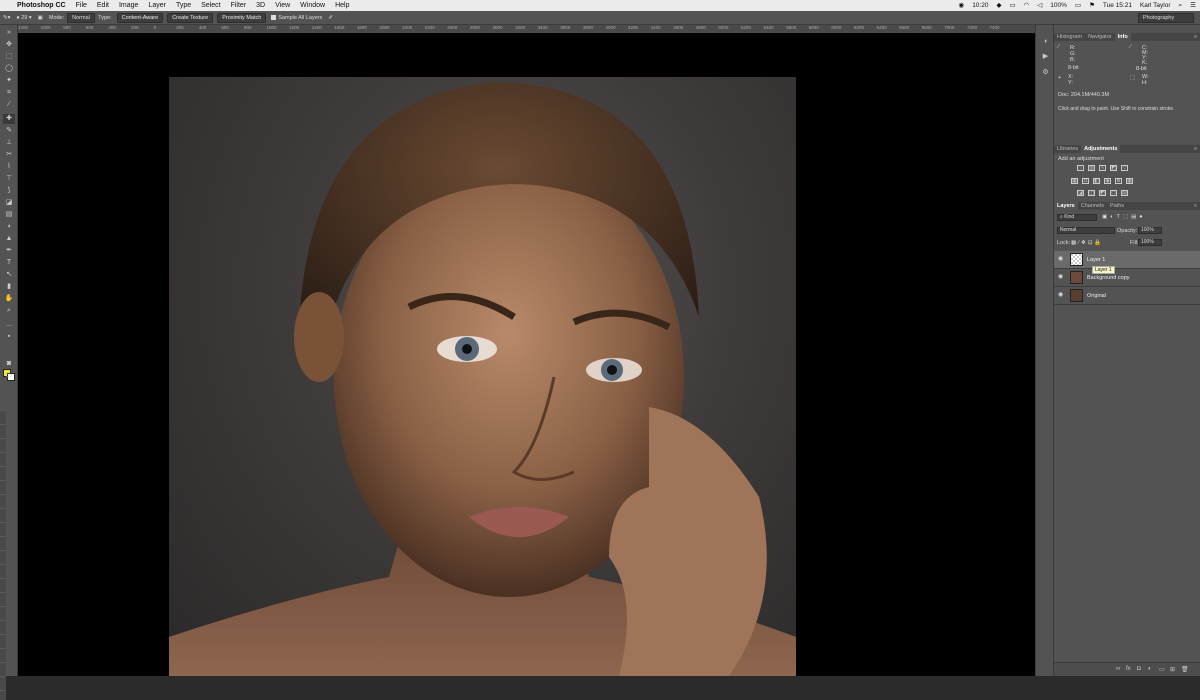 This screenshot has height=700, width=1200. Describe the element at coordinates (1102, 193) in the screenshot. I see `threshold-icon: ◩` at that location.